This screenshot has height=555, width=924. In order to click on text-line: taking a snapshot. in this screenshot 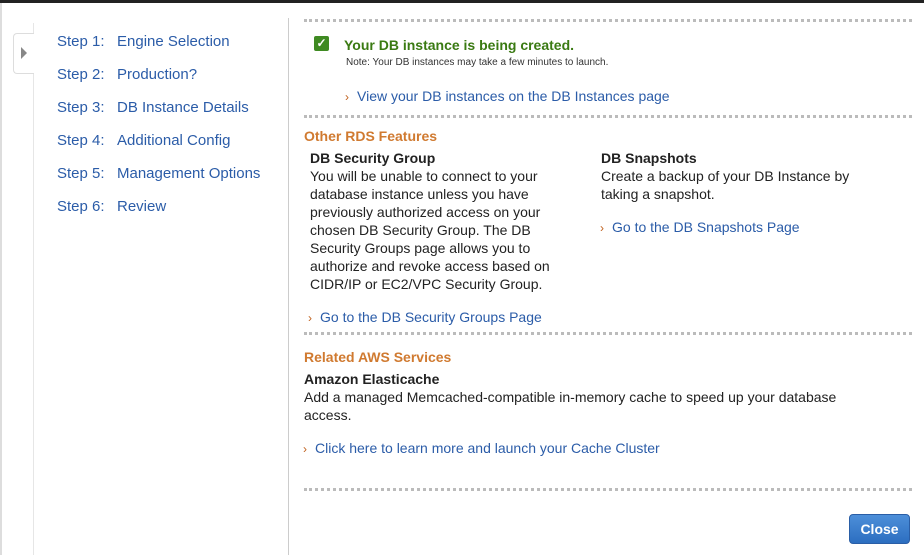, I will do `click(658, 194)`.